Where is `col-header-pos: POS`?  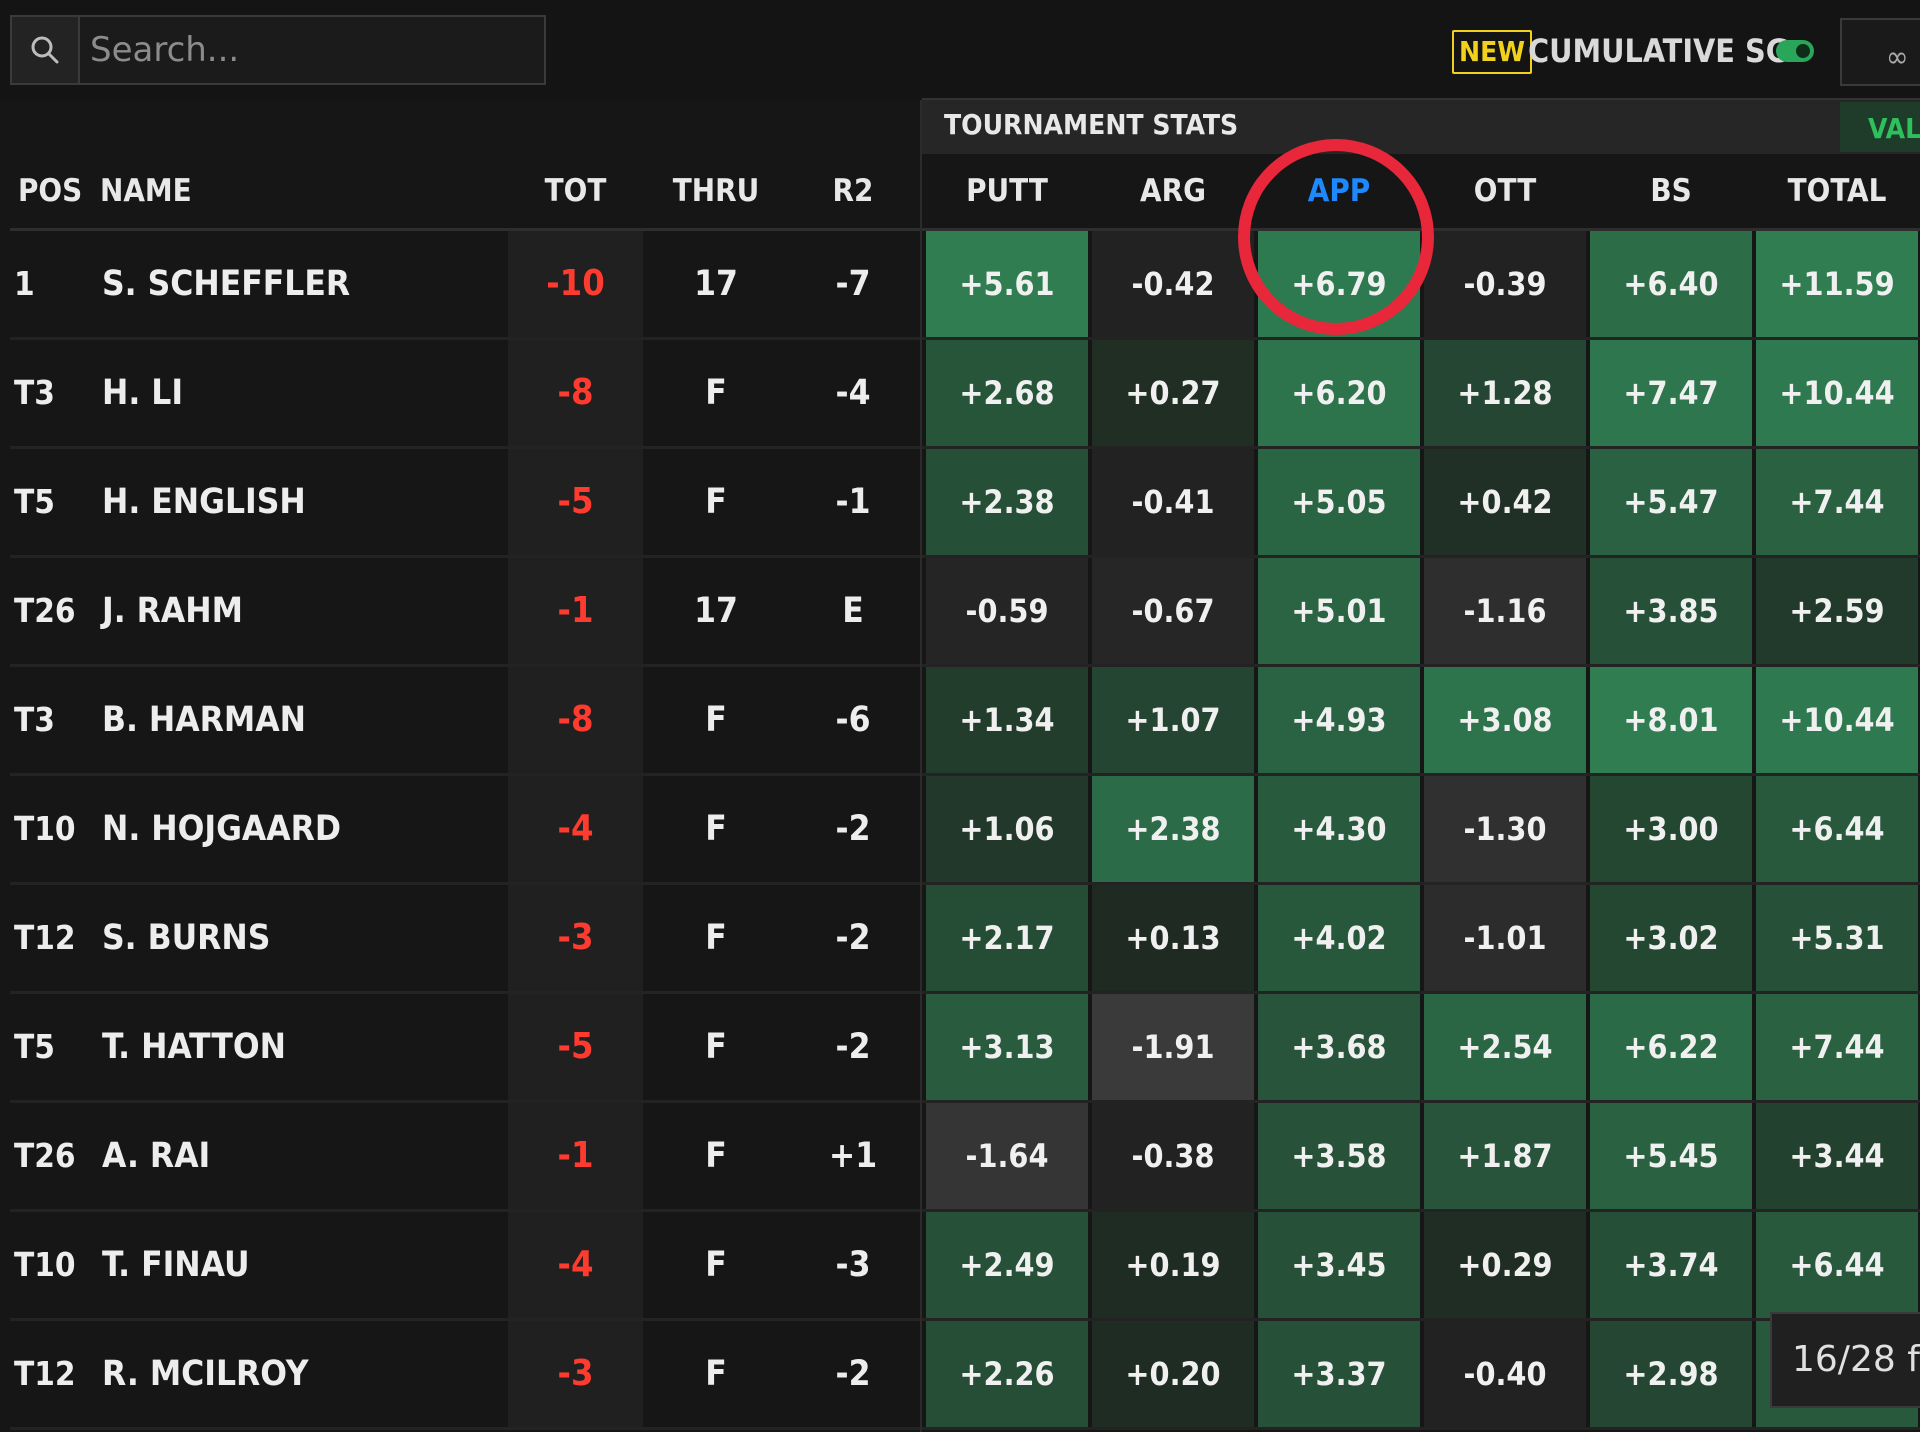
col-header-pos: POS is located at coordinates (50, 191).